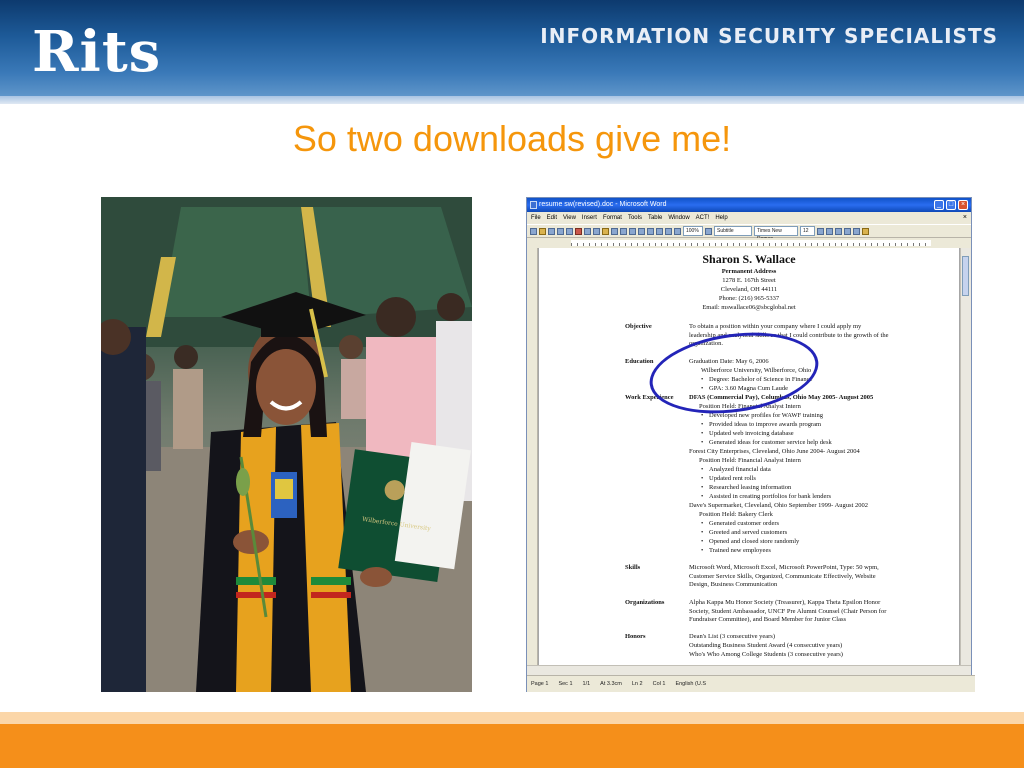  What do you see at coordinates (632, 231) in the screenshot?
I see `hyperlink-icon` at bounding box center [632, 231].